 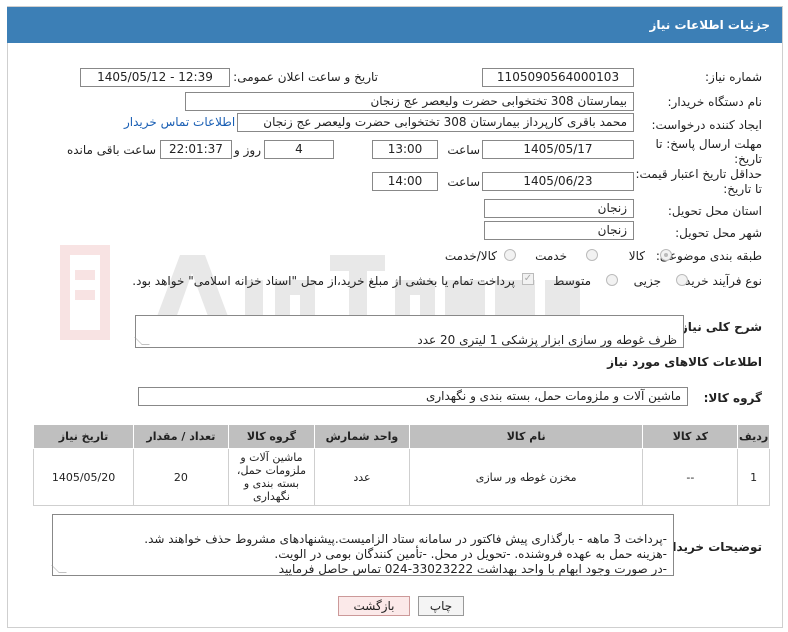 I want to click on remaining-time-label: ساعت باقی مانده, so click(x=111, y=150).